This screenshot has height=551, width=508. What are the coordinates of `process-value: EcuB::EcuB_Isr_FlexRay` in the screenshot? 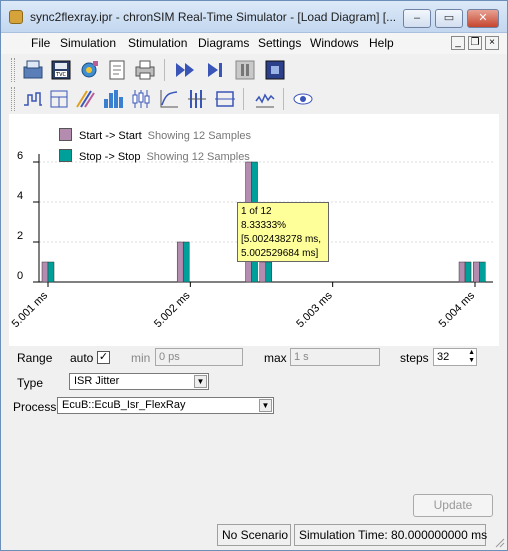 It's located at (124, 405).